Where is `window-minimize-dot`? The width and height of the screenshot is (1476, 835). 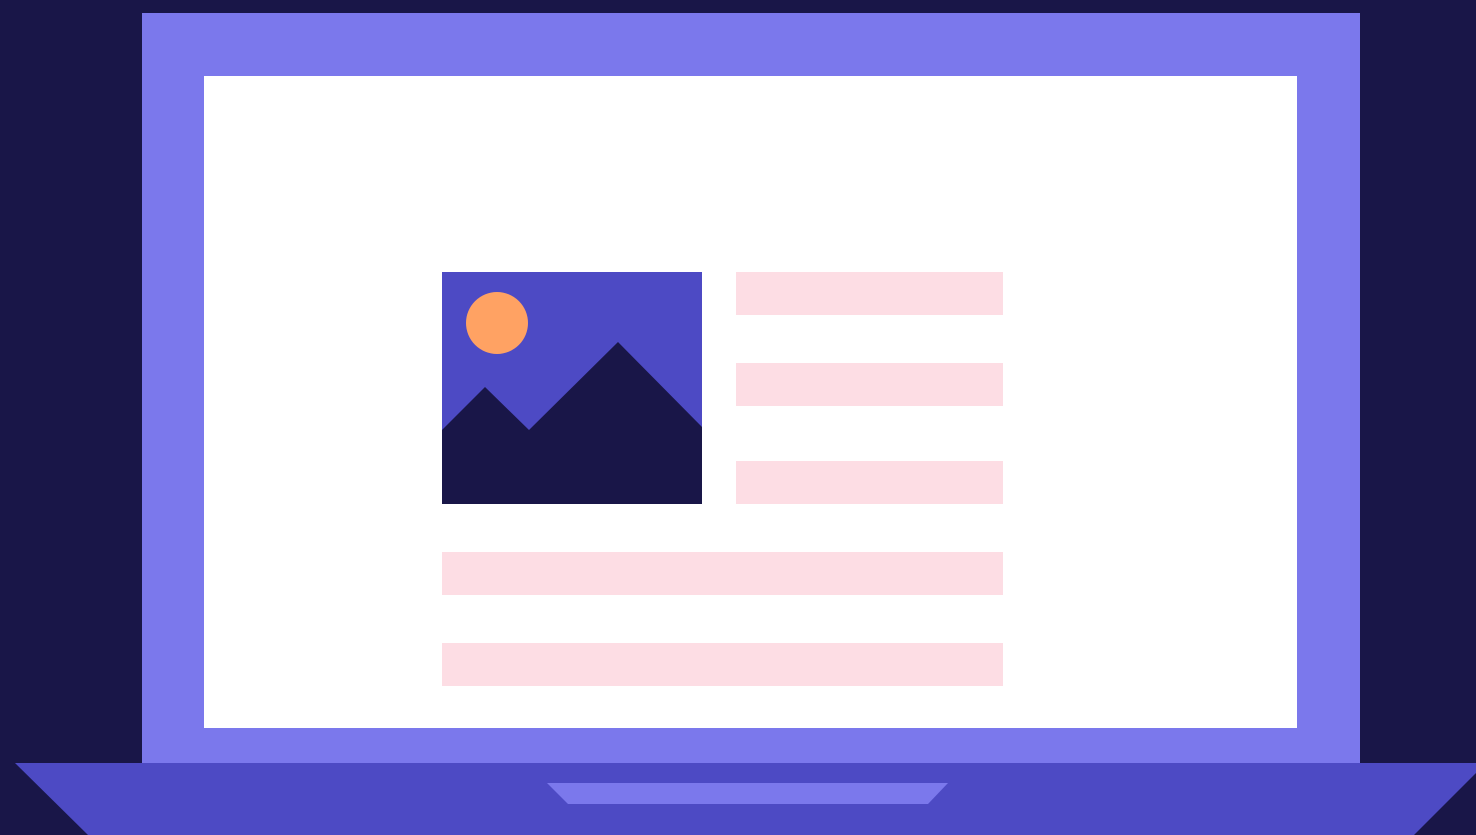
window-minimize-dot is located at coordinates (358, 151).